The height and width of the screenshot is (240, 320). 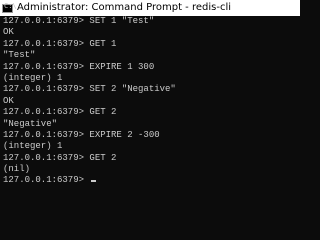 I want to click on text-cursor, so click(x=94, y=181).